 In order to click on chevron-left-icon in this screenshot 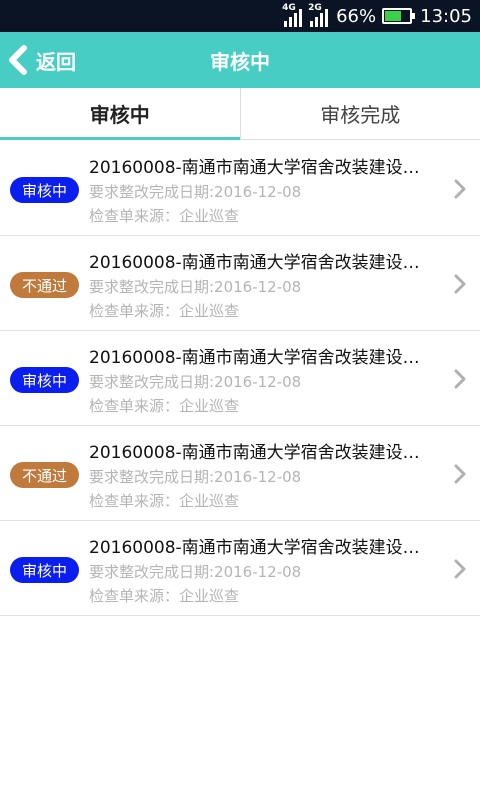, I will do `click(18, 60)`.